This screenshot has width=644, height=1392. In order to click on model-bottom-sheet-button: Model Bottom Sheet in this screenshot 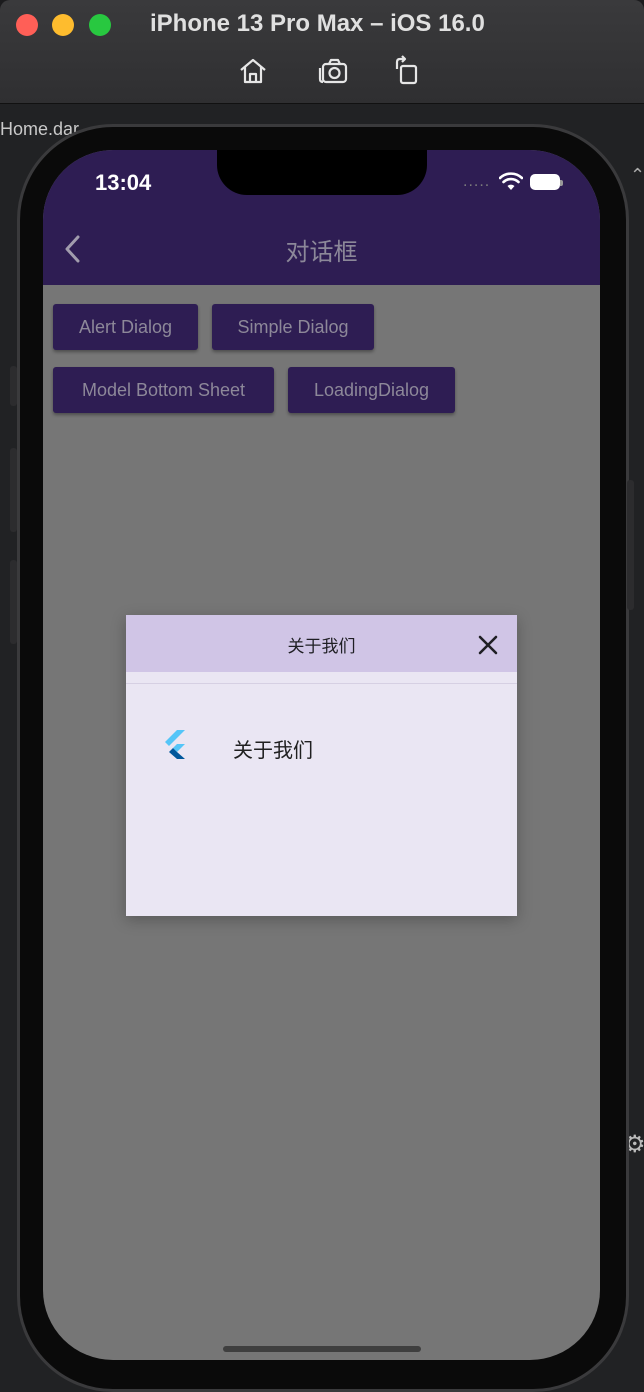, I will do `click(163, 390)`.